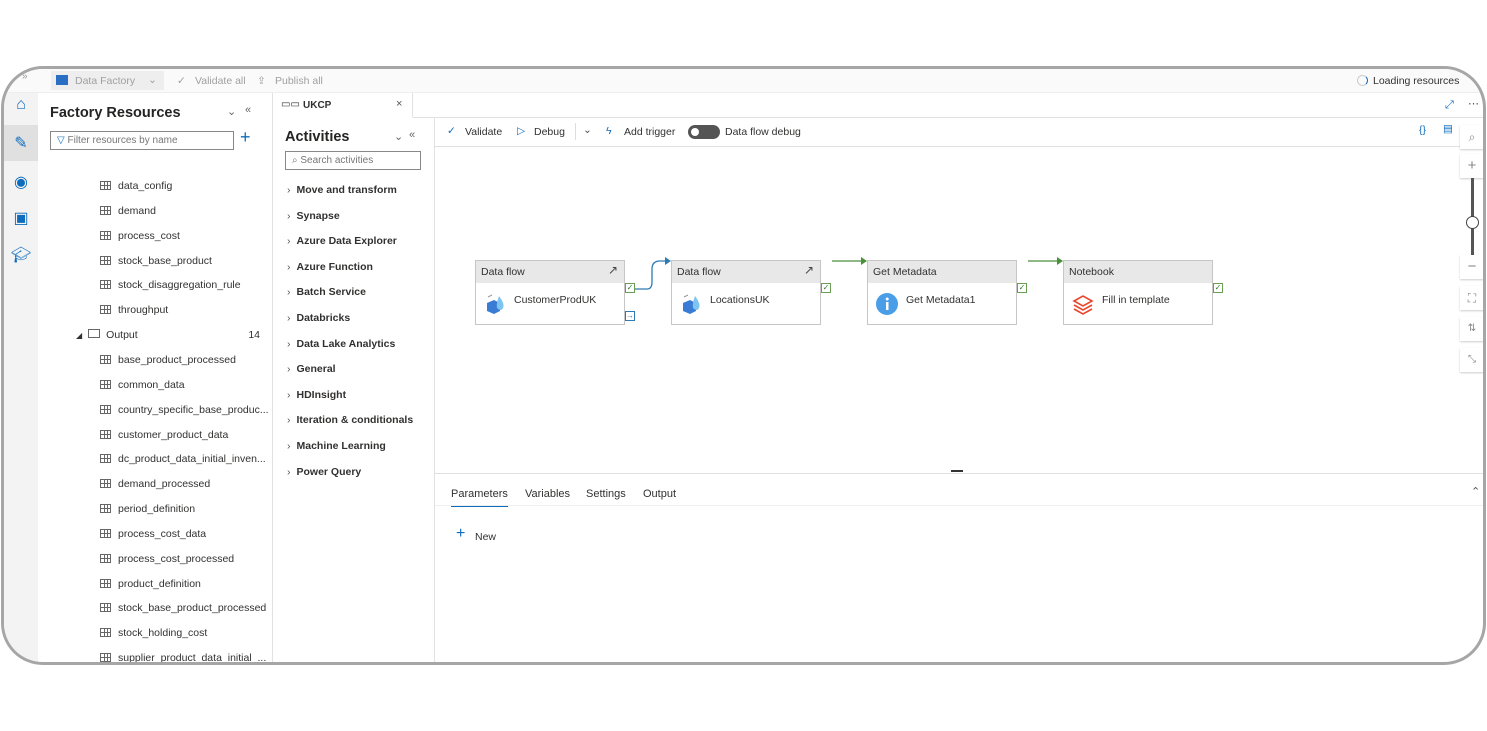 The width and height of the screenshot is (1487, 731). I want to click on activity-group: › Azure Data Explorer, so click(342, 241).